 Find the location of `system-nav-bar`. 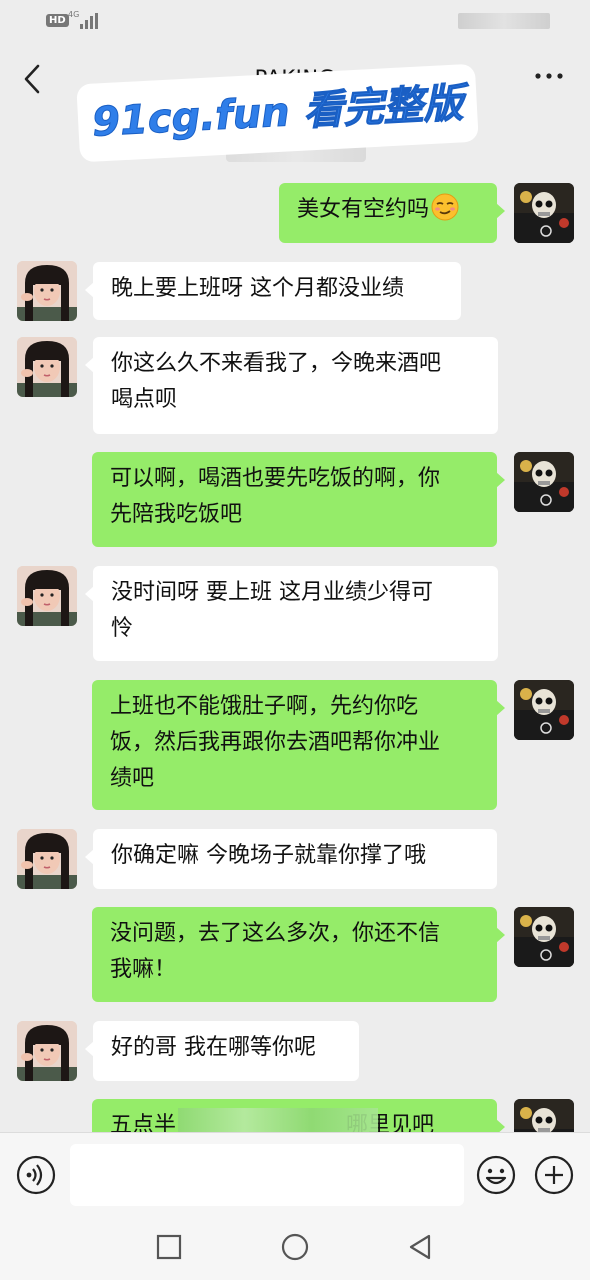

system-nav-bar is located at coordinates (295, 1248).